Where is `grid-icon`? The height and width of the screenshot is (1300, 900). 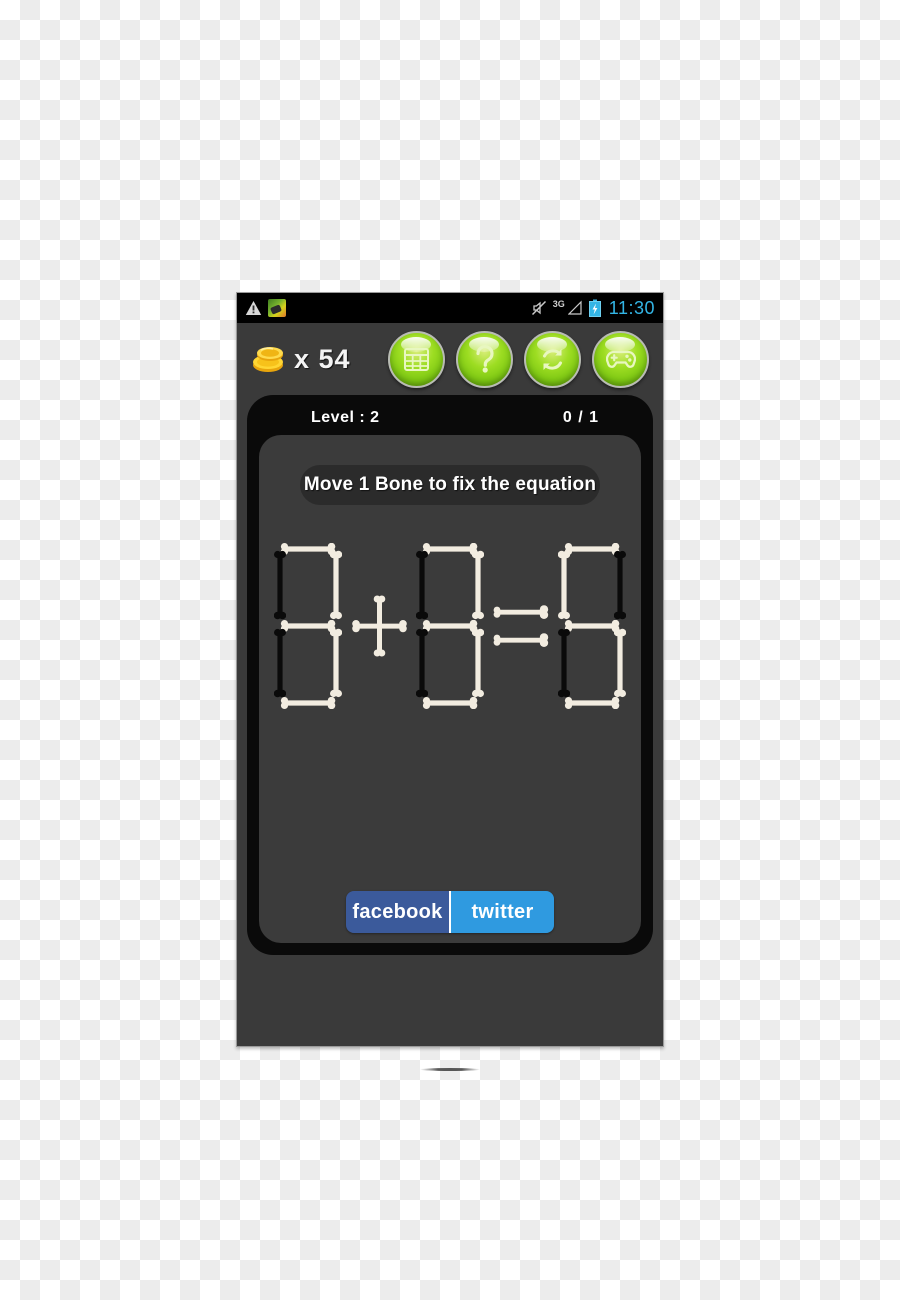
grid-icon is located at coordinates (416, 359).